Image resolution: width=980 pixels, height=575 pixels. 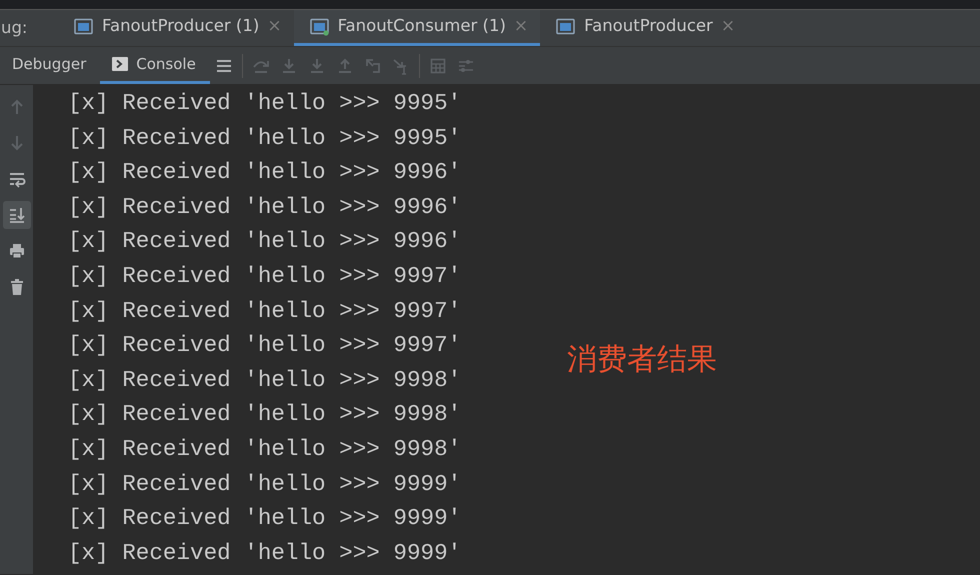 What do you see at coordinates (176, 28) in the screenshot?
I see `run-tab: FanoutProducer (1) ×` at bounding box center [176, 28].